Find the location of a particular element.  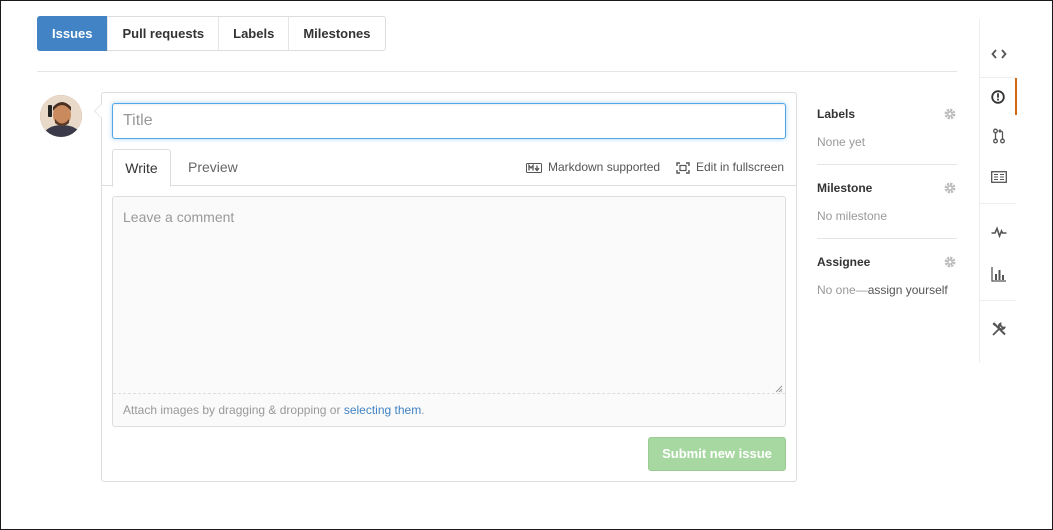

repo-nav-code is located at coordinates (998, 53).